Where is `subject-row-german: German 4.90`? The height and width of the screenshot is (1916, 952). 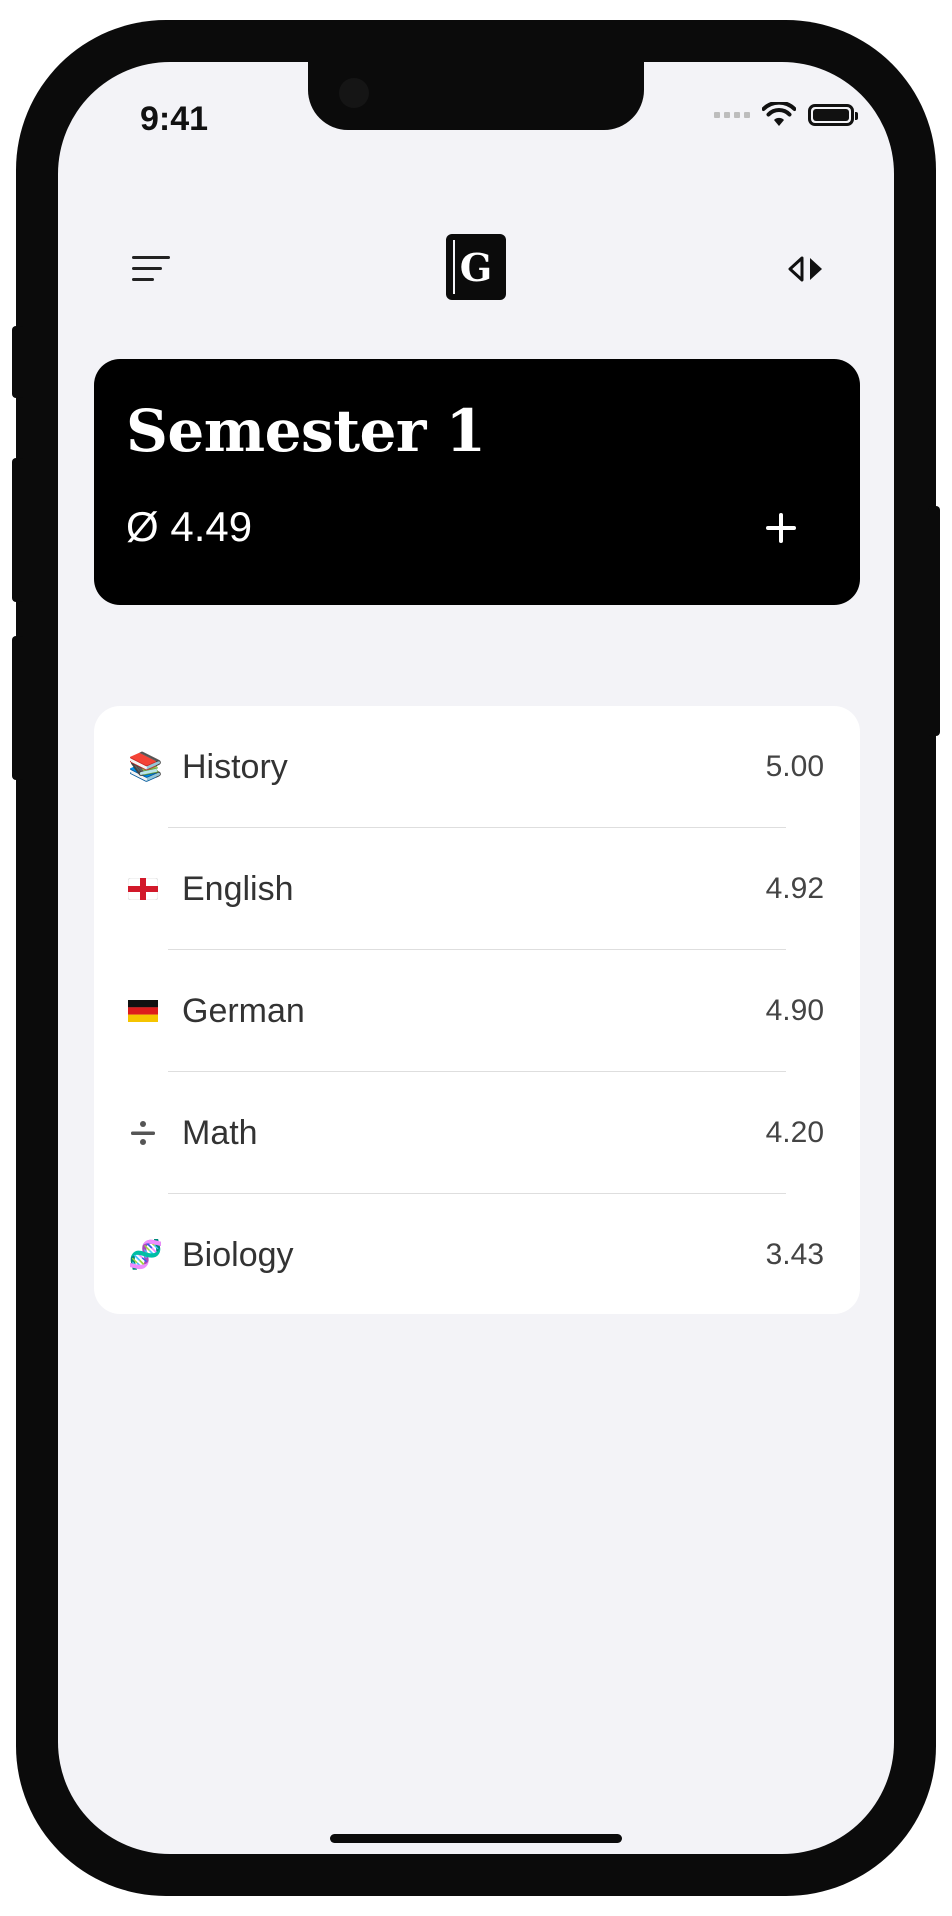
subject-row-german: German 4.90 is located at coordinates (477, 1011).